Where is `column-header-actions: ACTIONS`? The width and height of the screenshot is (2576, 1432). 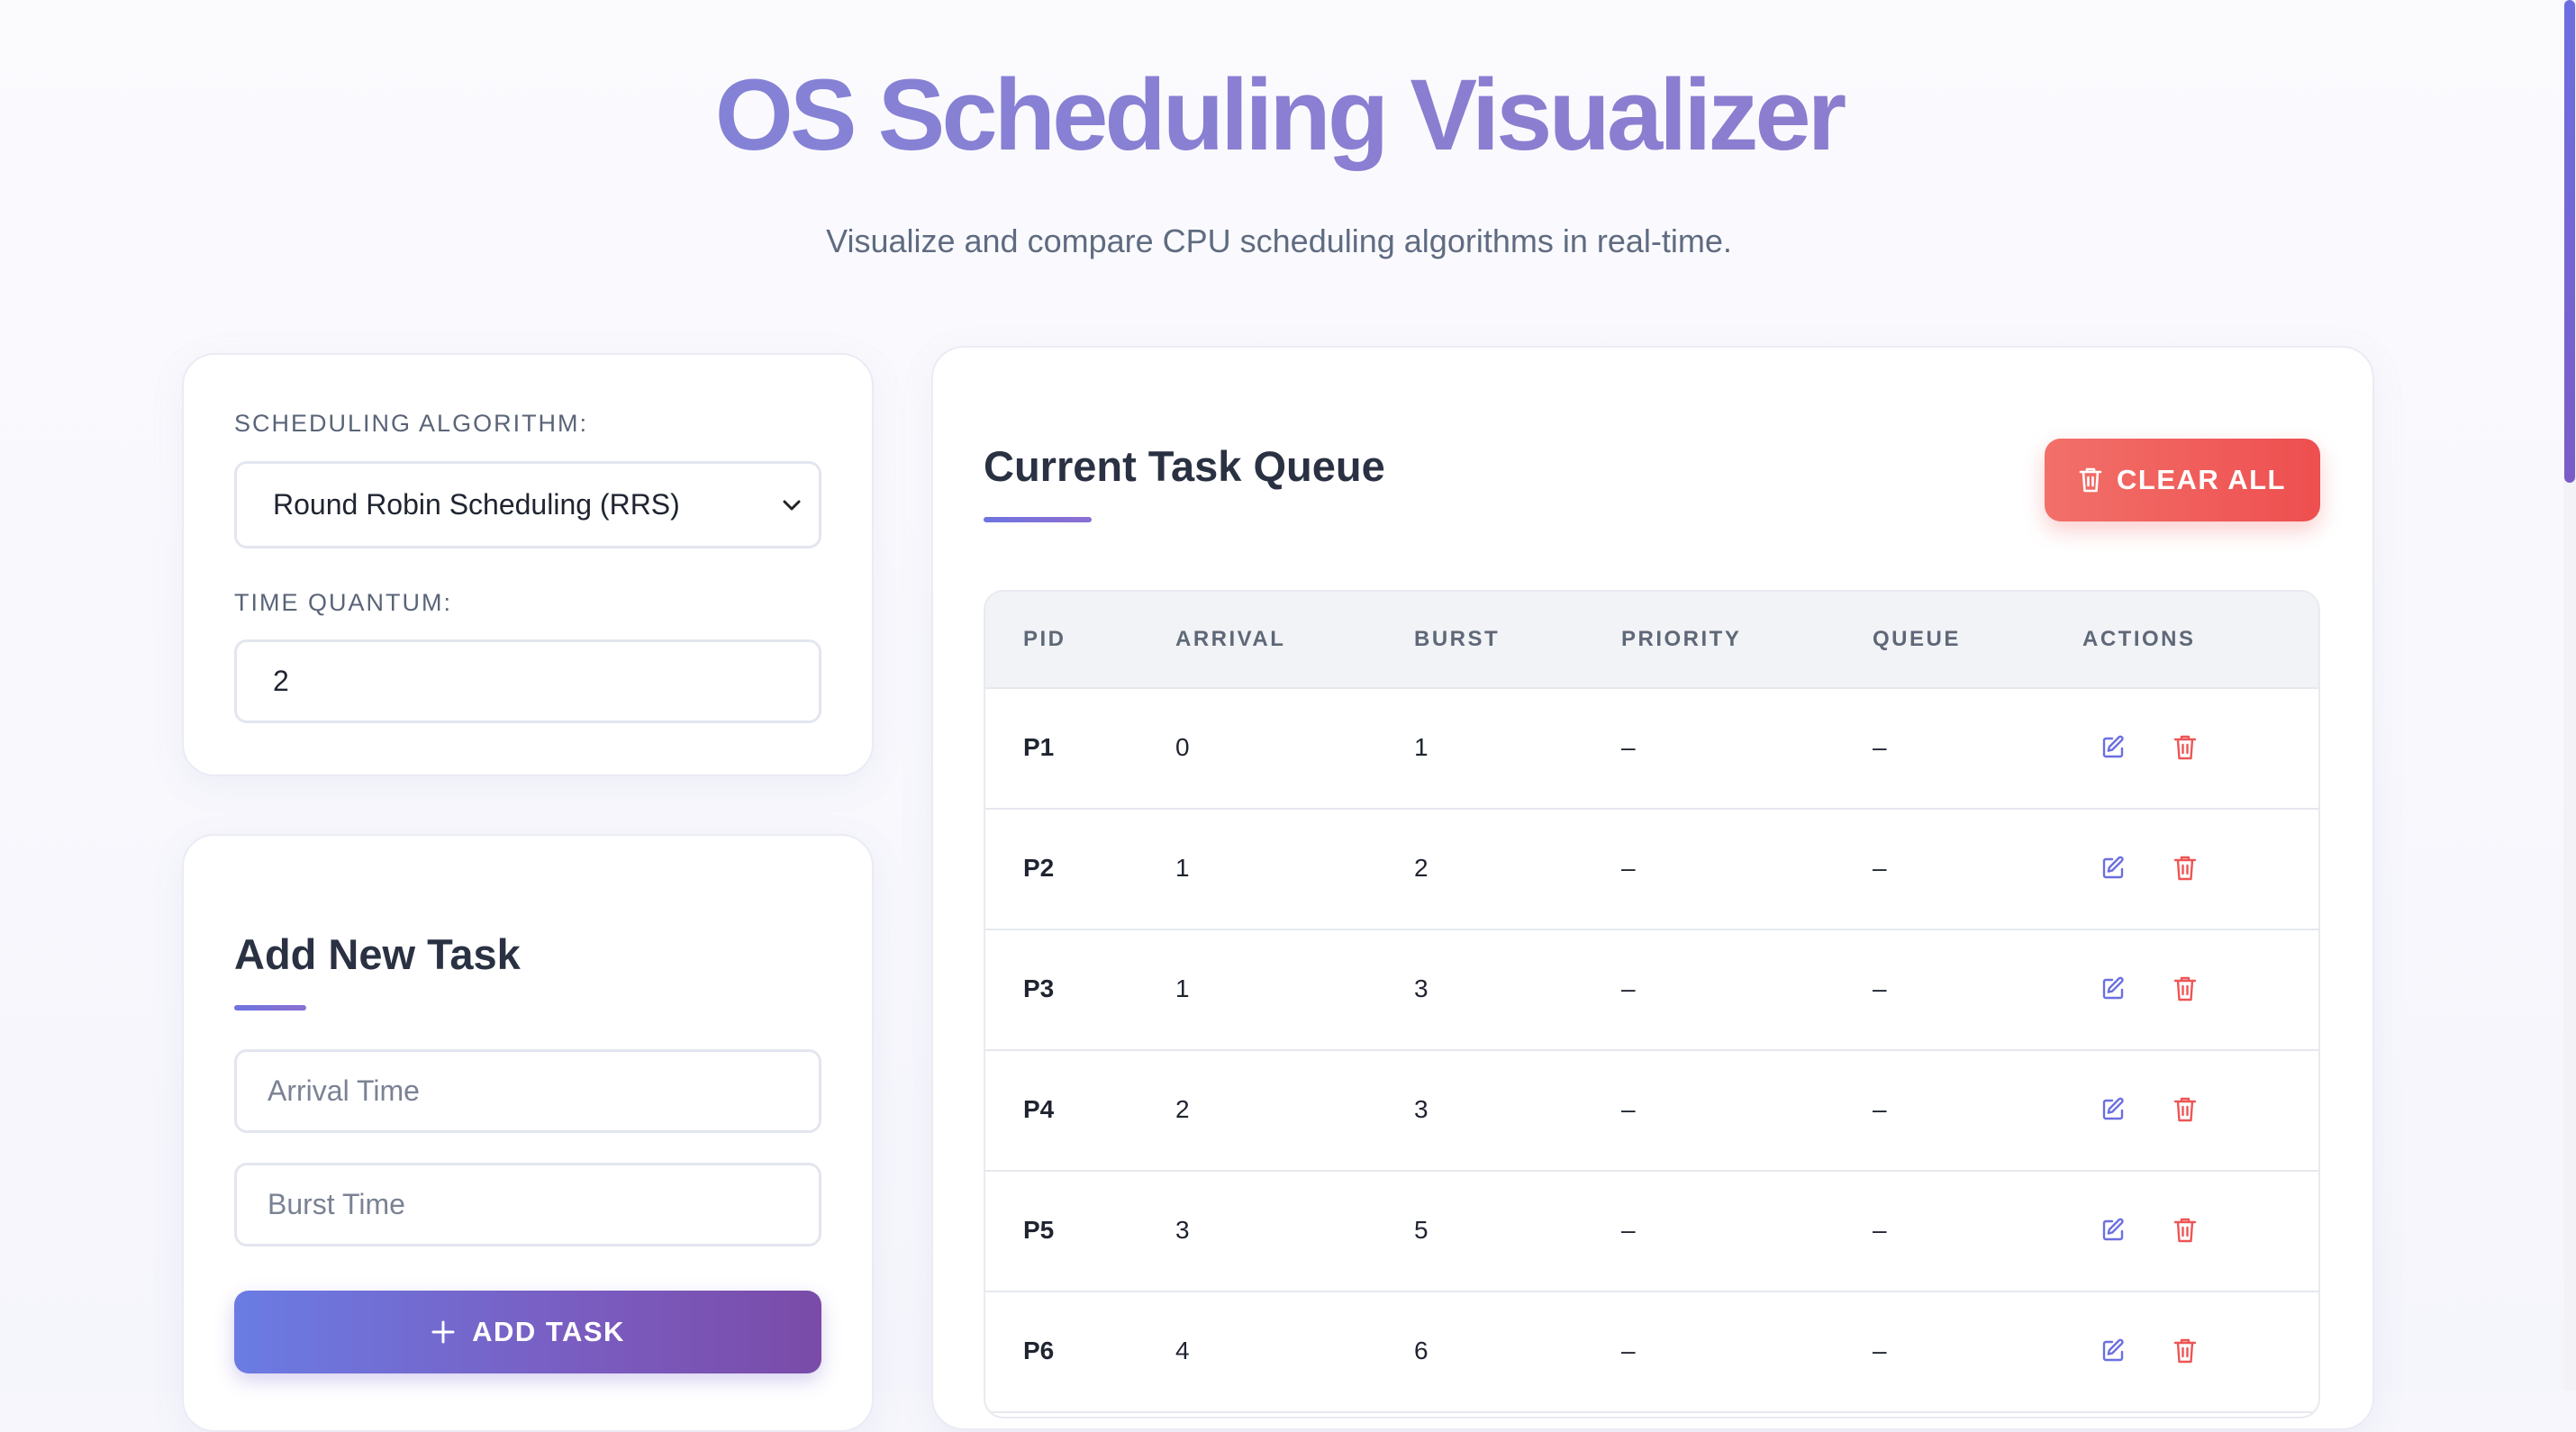 column-header-actions: ACTIONS is located at coordinates (2139, 639).